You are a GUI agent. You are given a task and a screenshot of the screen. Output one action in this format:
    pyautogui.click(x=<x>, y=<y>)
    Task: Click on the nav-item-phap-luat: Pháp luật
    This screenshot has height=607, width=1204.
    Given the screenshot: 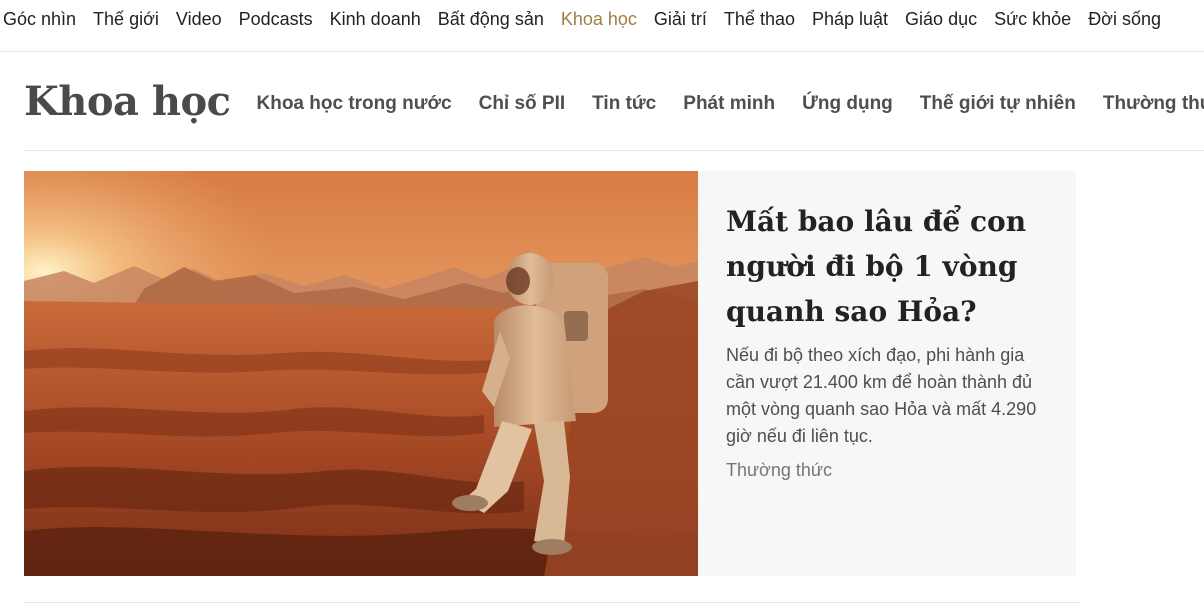 What is the action you would take?
    pyautogui.click(x=850, y=19)
    